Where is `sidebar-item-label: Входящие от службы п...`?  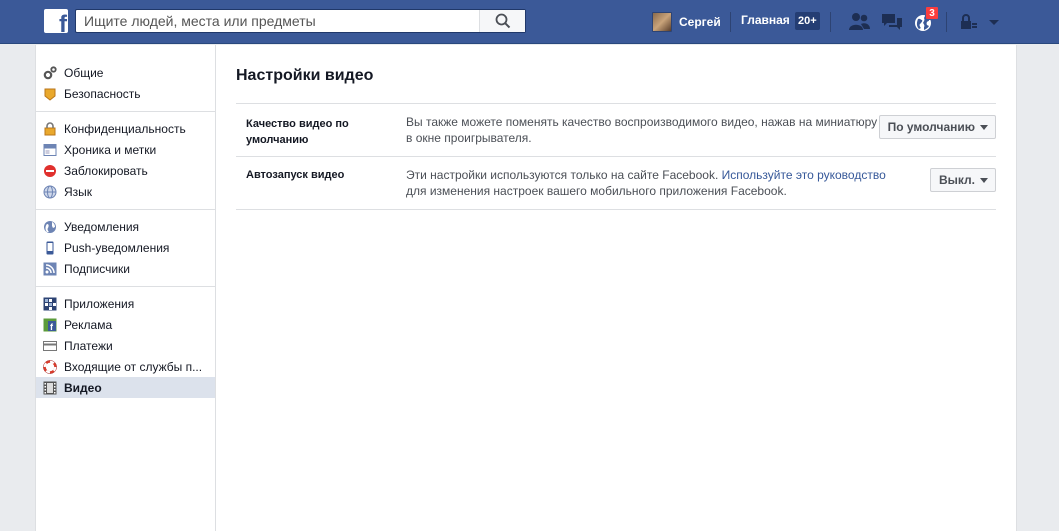 sidebar-item-label: Входящие от службы п... is located at coordinates (133, 366).